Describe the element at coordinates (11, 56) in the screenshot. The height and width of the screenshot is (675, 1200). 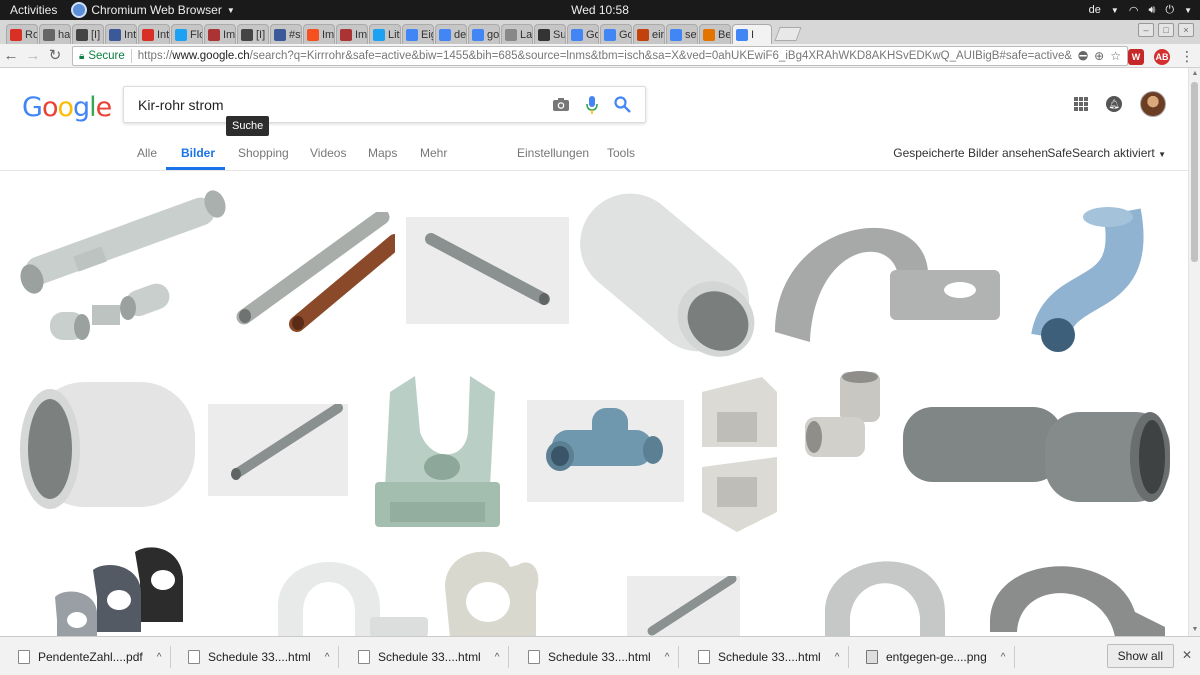
I see `back-button: ←` at that location.